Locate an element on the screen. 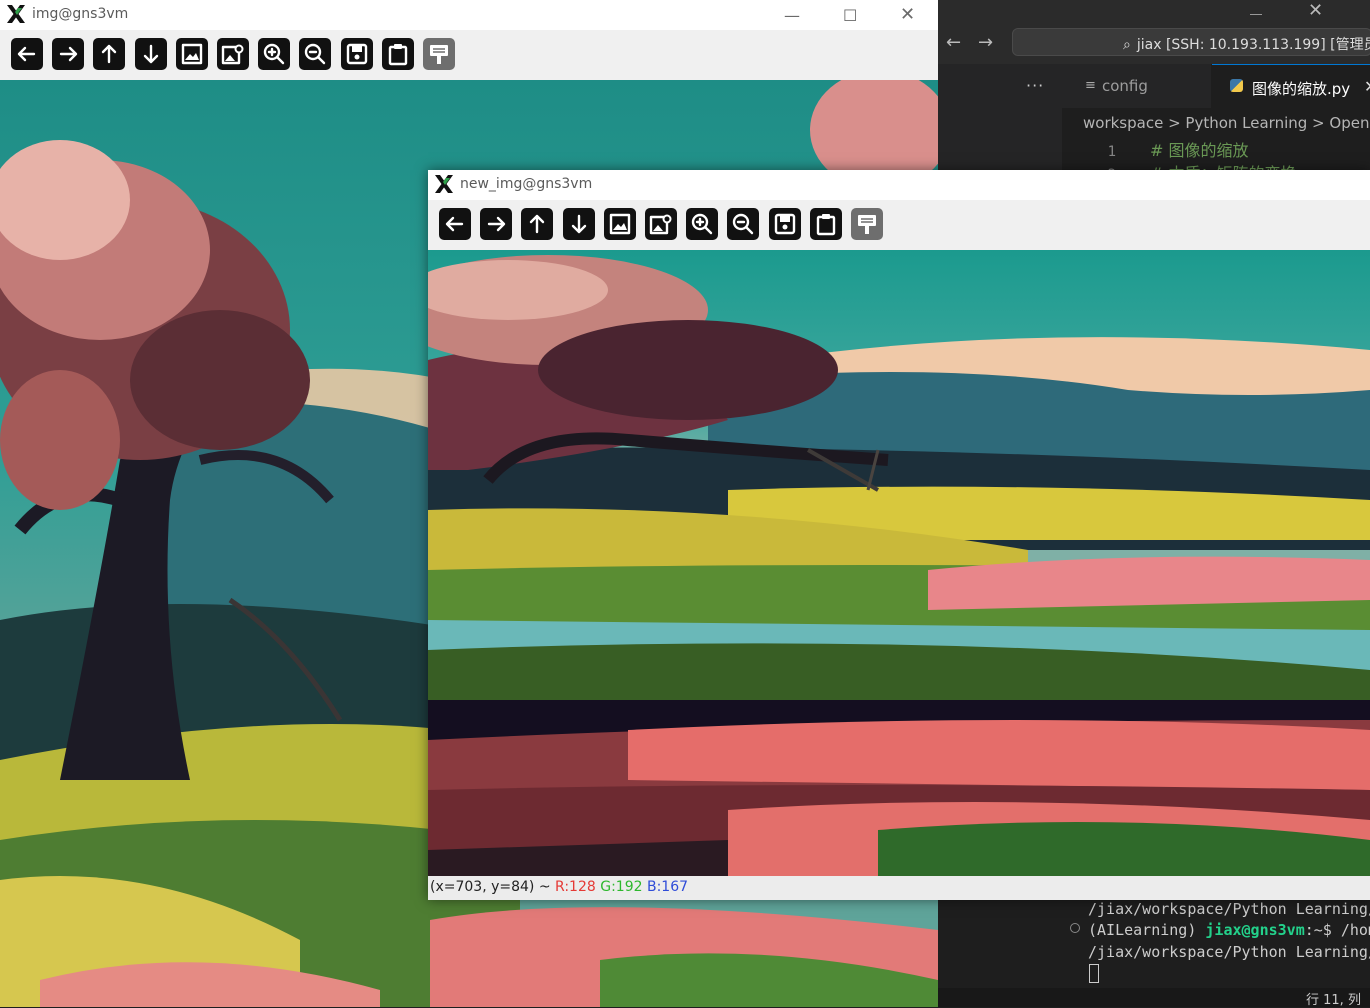 Image resolution: width=1370 pixels, height=1008 pixels. window-title: new_img@gns3vm is located at coordinates (526, 184).